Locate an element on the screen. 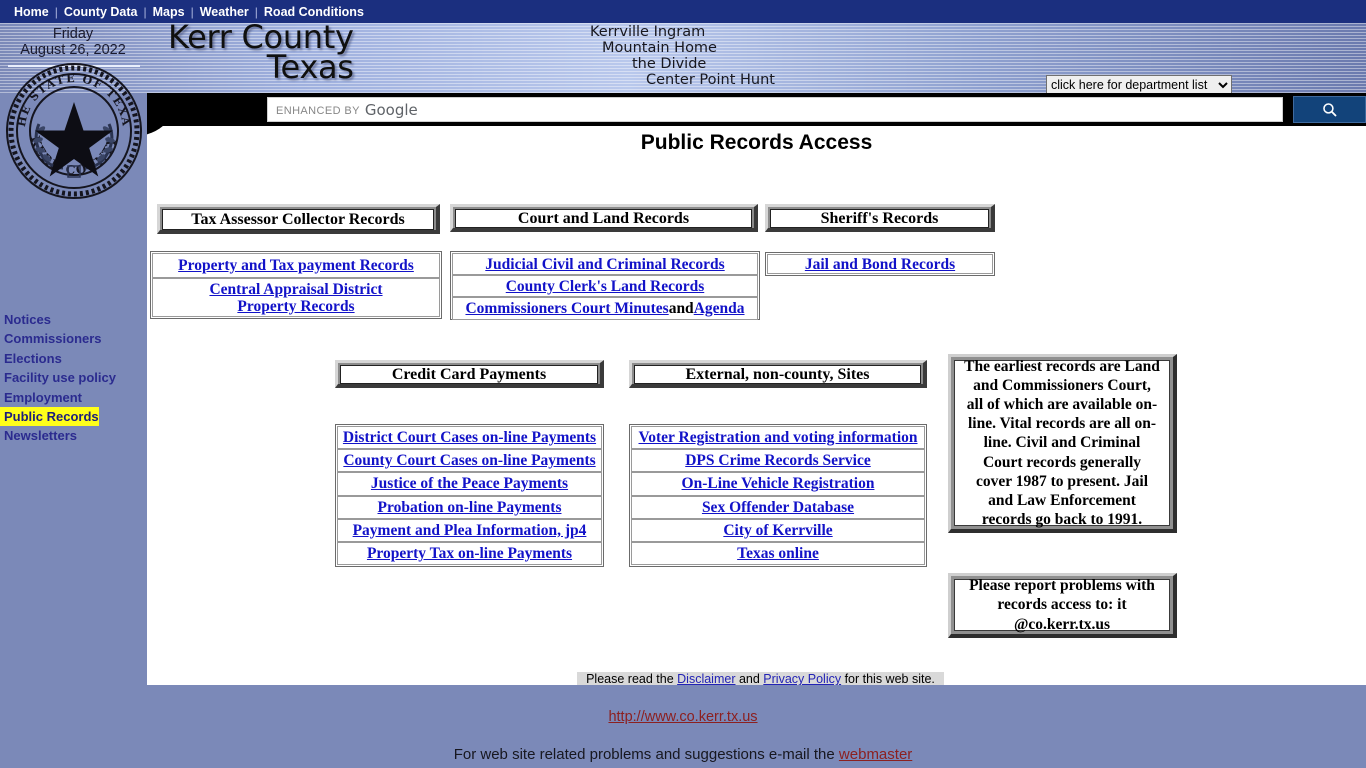  link-cell: County Court Cases on-line Payments is located at coordinates (469, 461).